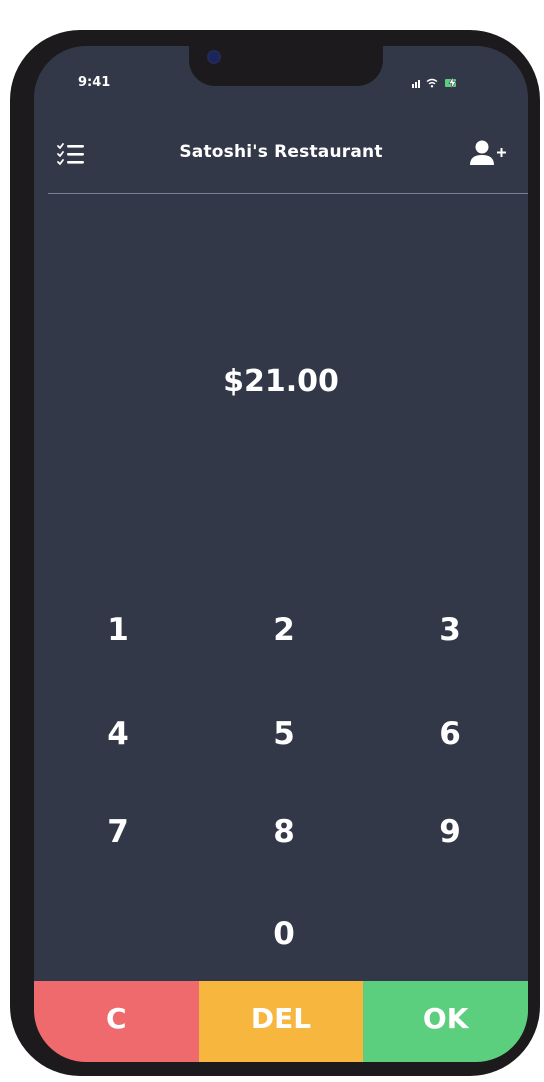  Describe the element at coordinates (284, 630) in the screenshot. I see `key-2: 2` at that location.